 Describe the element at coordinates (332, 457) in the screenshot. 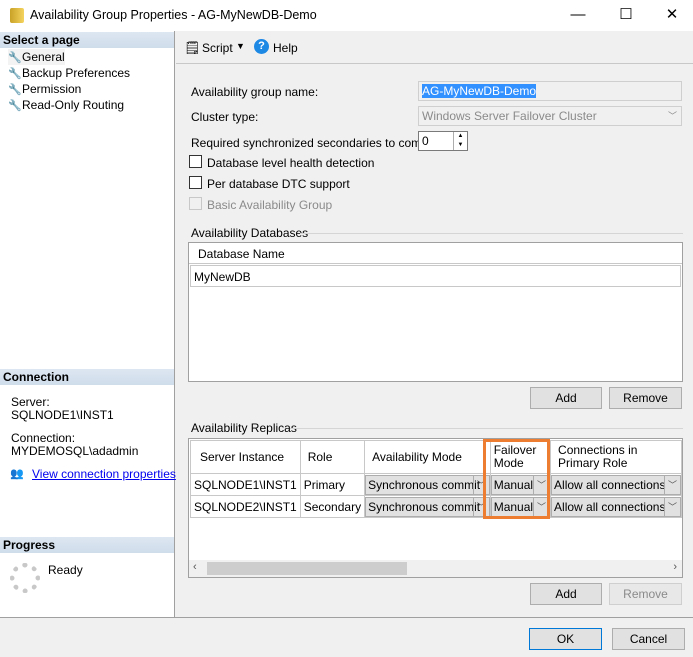

I see `header-role: Role` at that location.